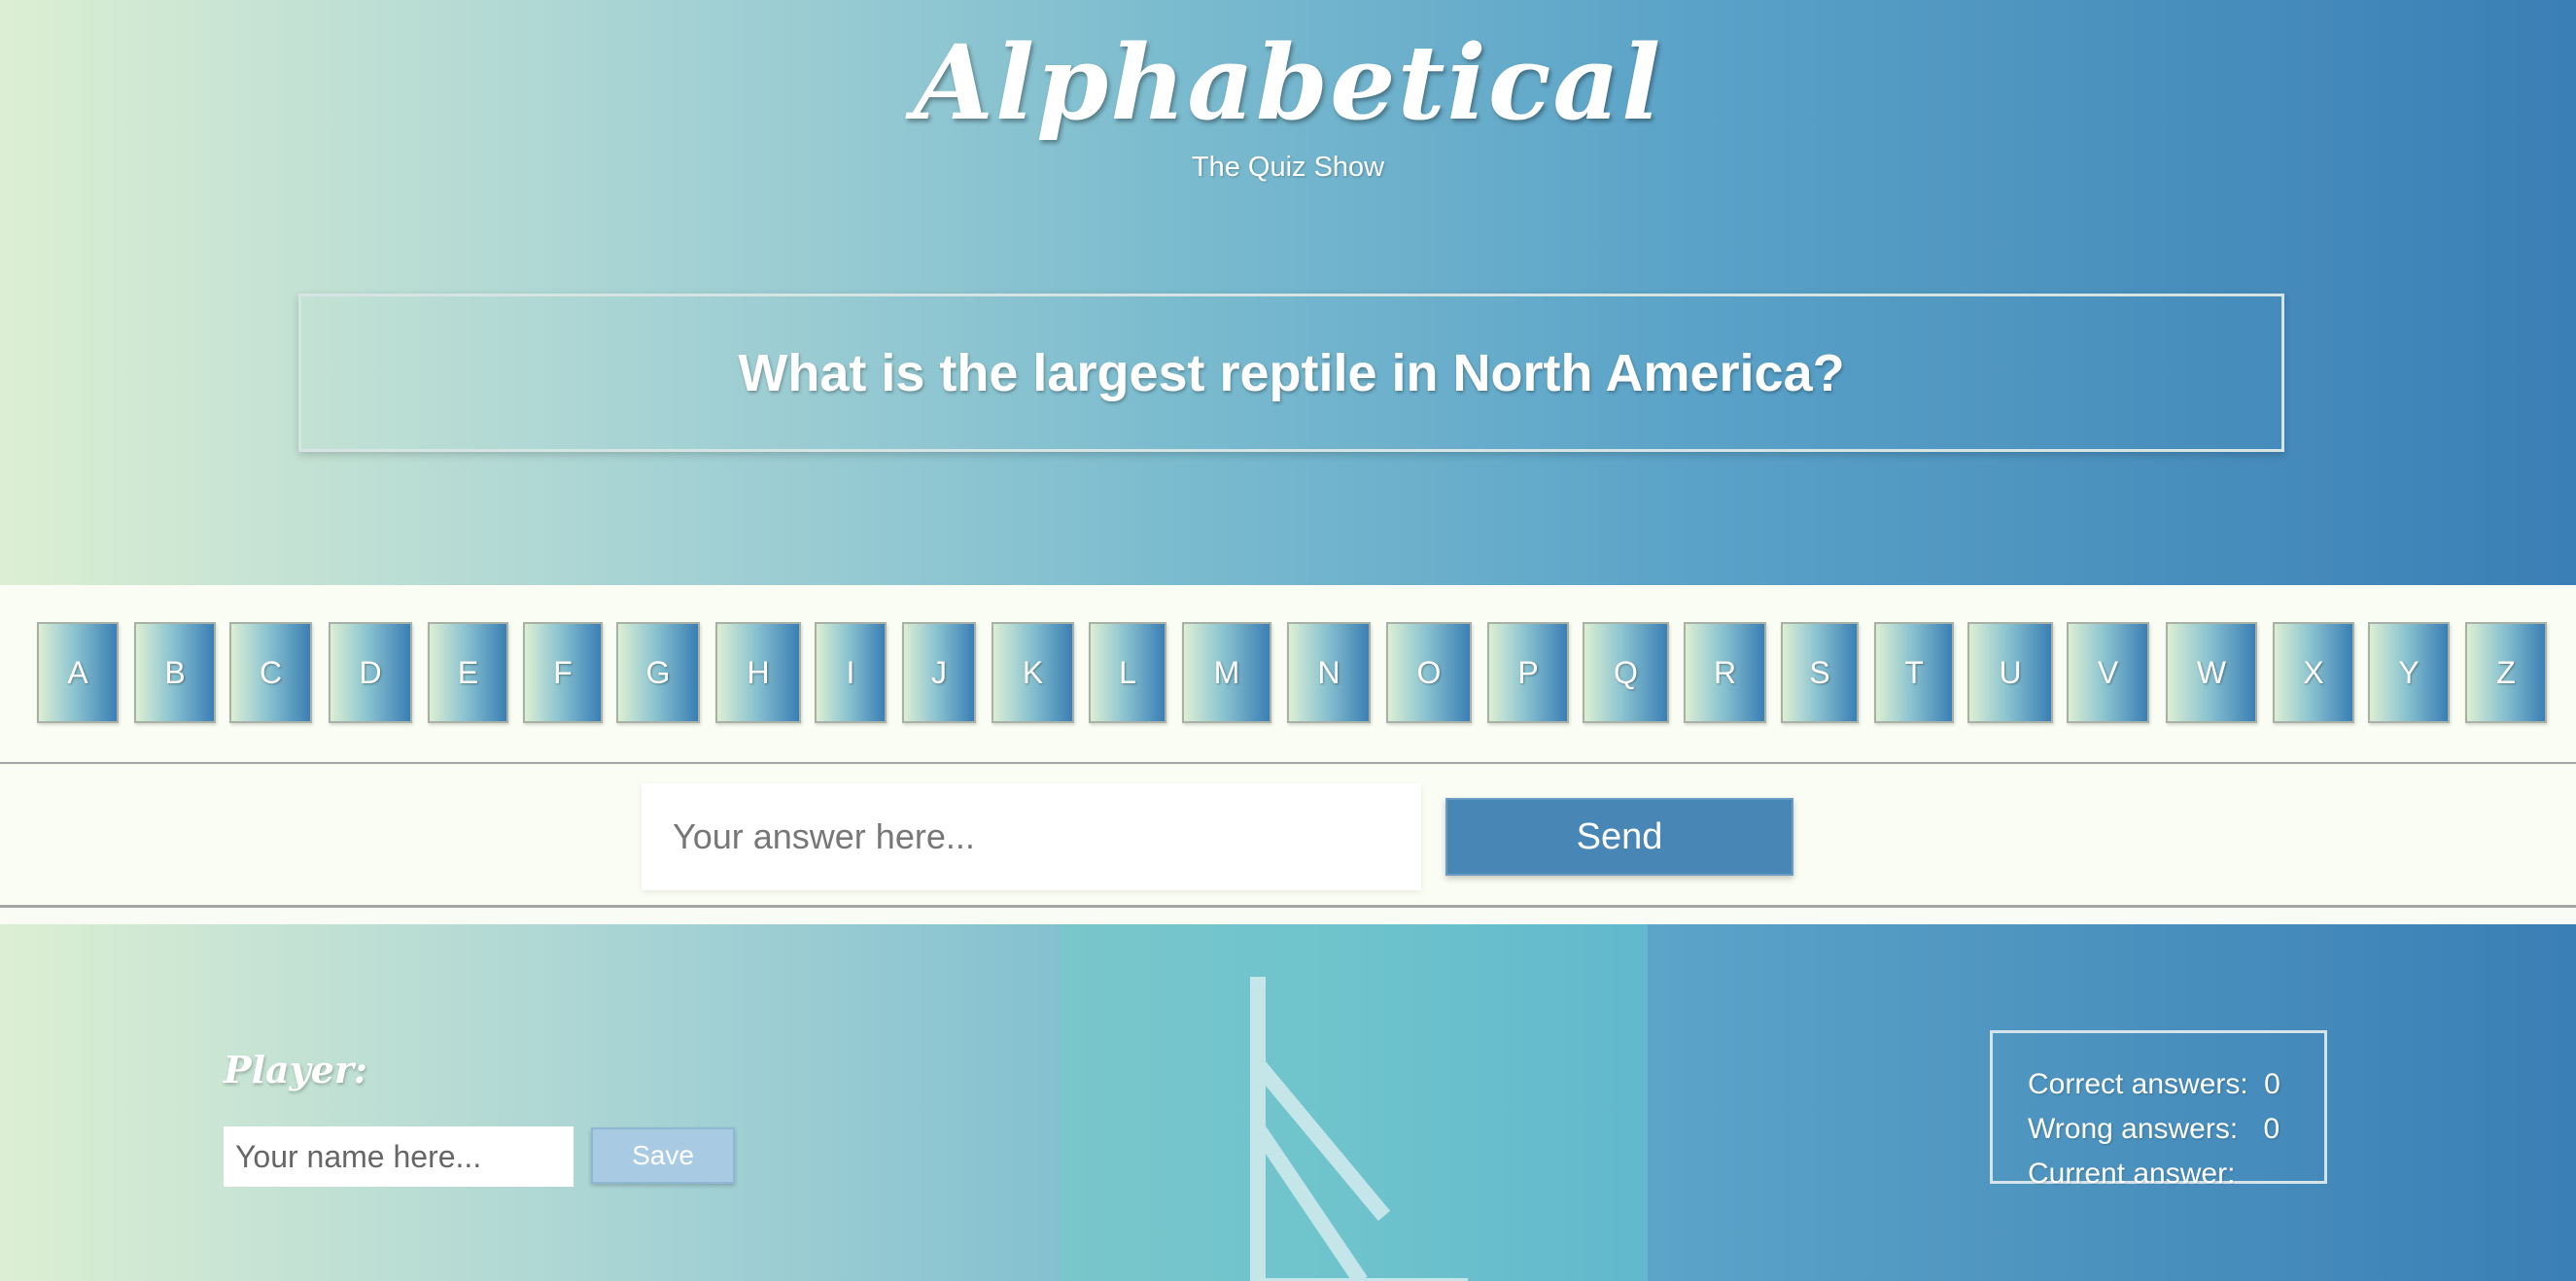  I want to click on letter-button-b: B, so click(175, 673).